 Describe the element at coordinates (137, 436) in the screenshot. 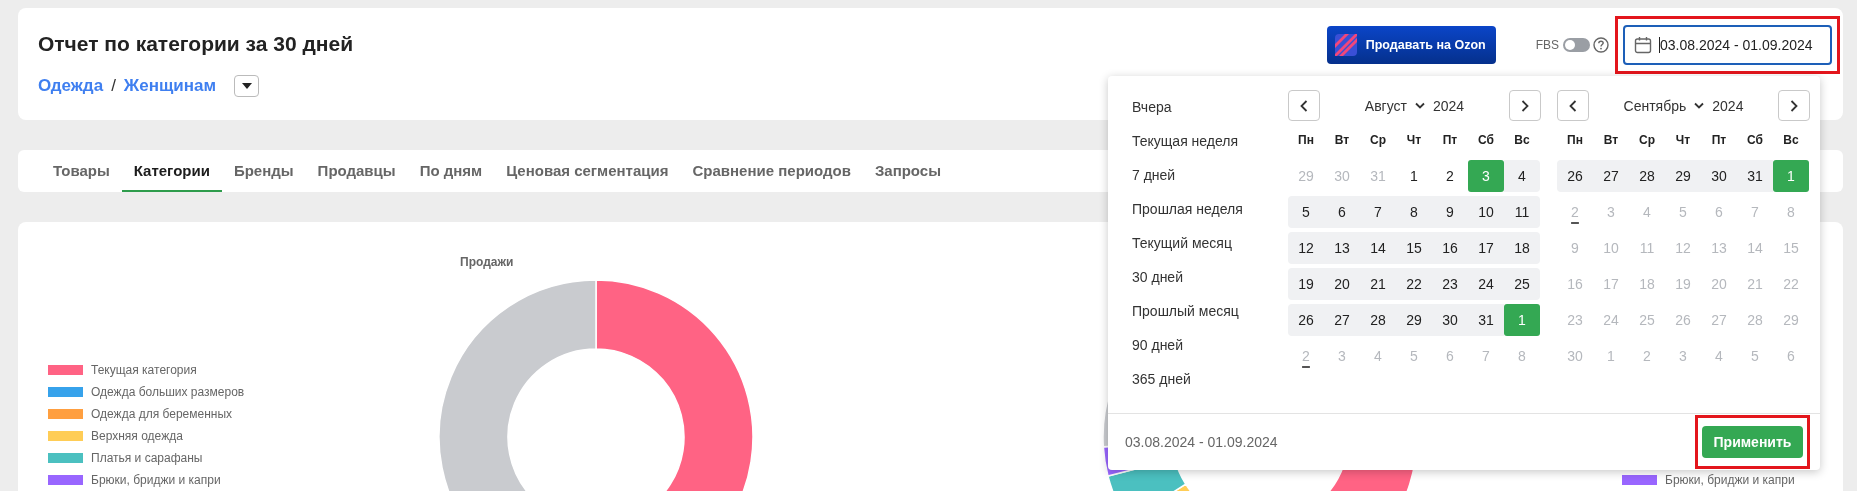

I see `legend-label: Верхняя одежда` at that location.